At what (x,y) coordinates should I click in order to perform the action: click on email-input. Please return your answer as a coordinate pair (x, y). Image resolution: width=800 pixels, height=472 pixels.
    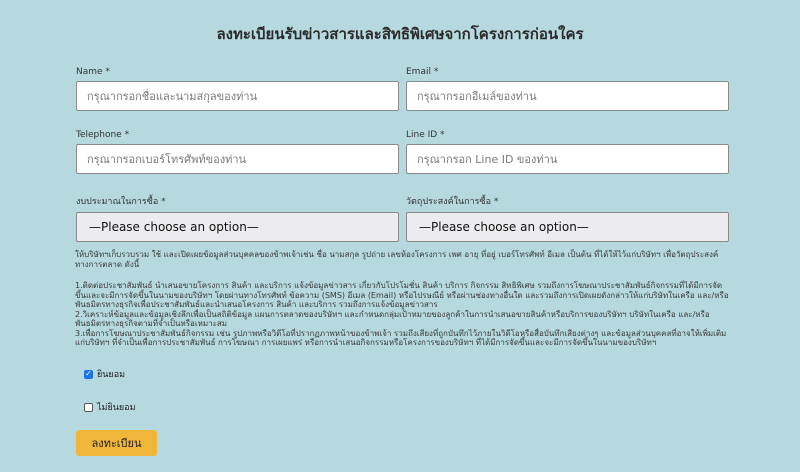
    Looking at the image, I should click on (567, 96).